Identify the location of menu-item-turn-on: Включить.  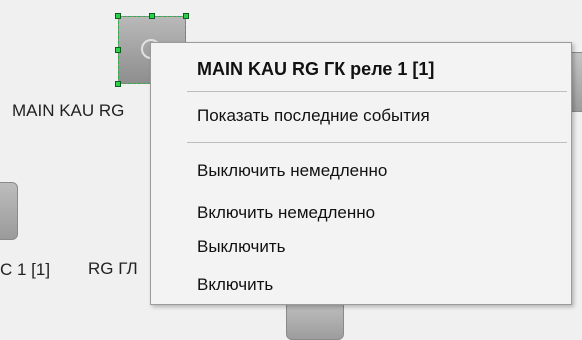
(235, 285).